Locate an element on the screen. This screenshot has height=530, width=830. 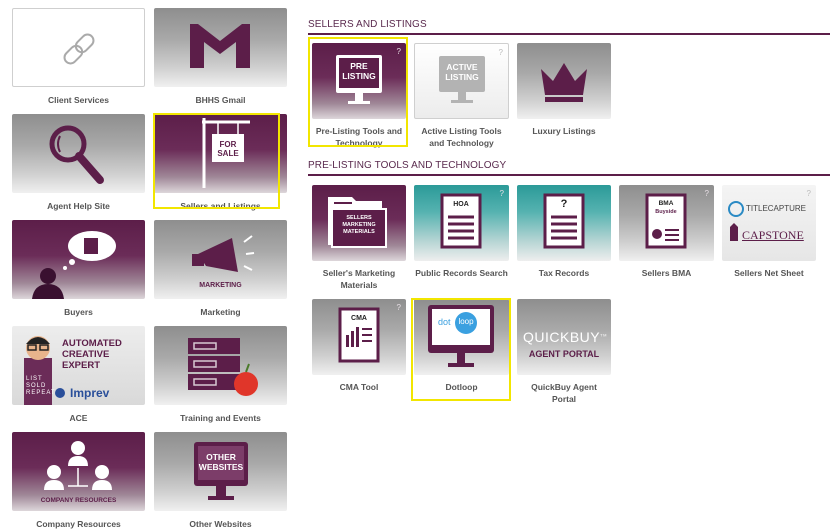
tile-buyers: Buyers is located at coordinates (78, 269).